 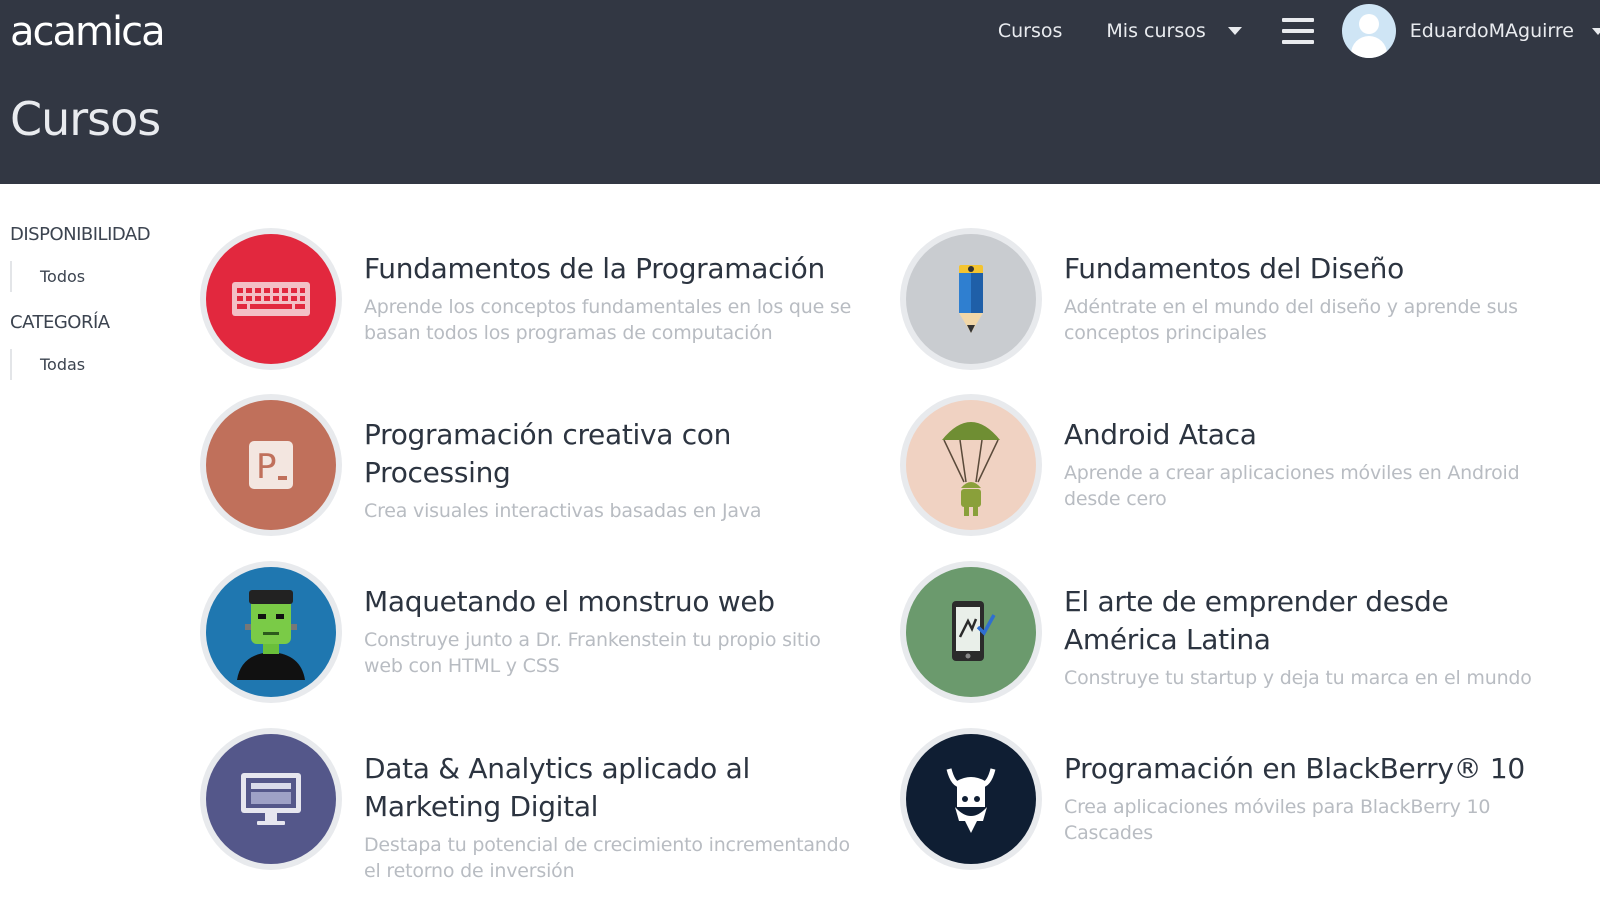 I want to click on processing-icon: P, so click(x=271, y=465).